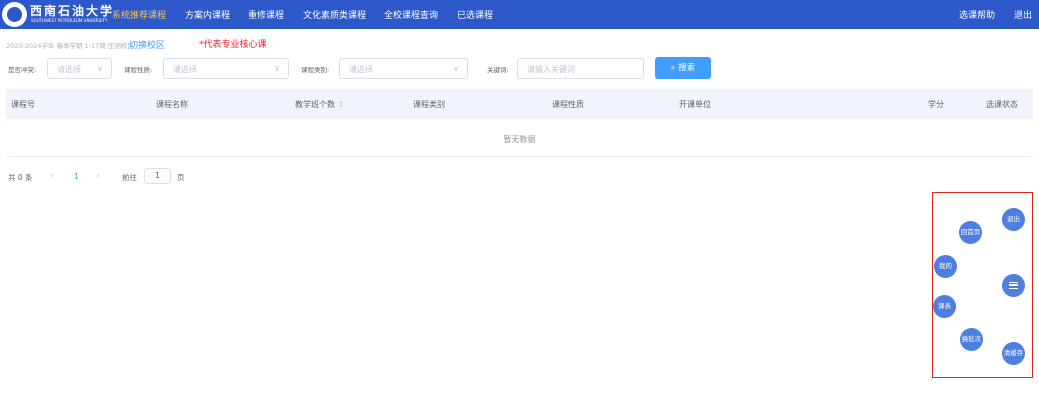 The height and width of the screenshot is (412, 1039). Describe the element at coordinates (226, 68) in the screenshot. I see `course-nature-select: 请选择 ∨` at that location.